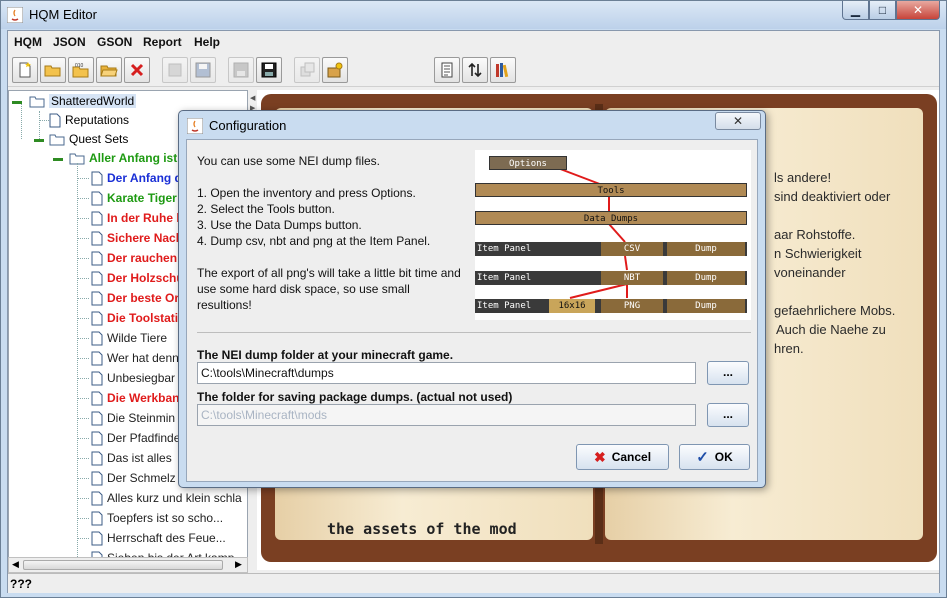 The height and width of the screenshot is (598, 947). Describe the element at coordinates (528, 163) in the screenshot. I see `mc-options-button: Options` at that location.